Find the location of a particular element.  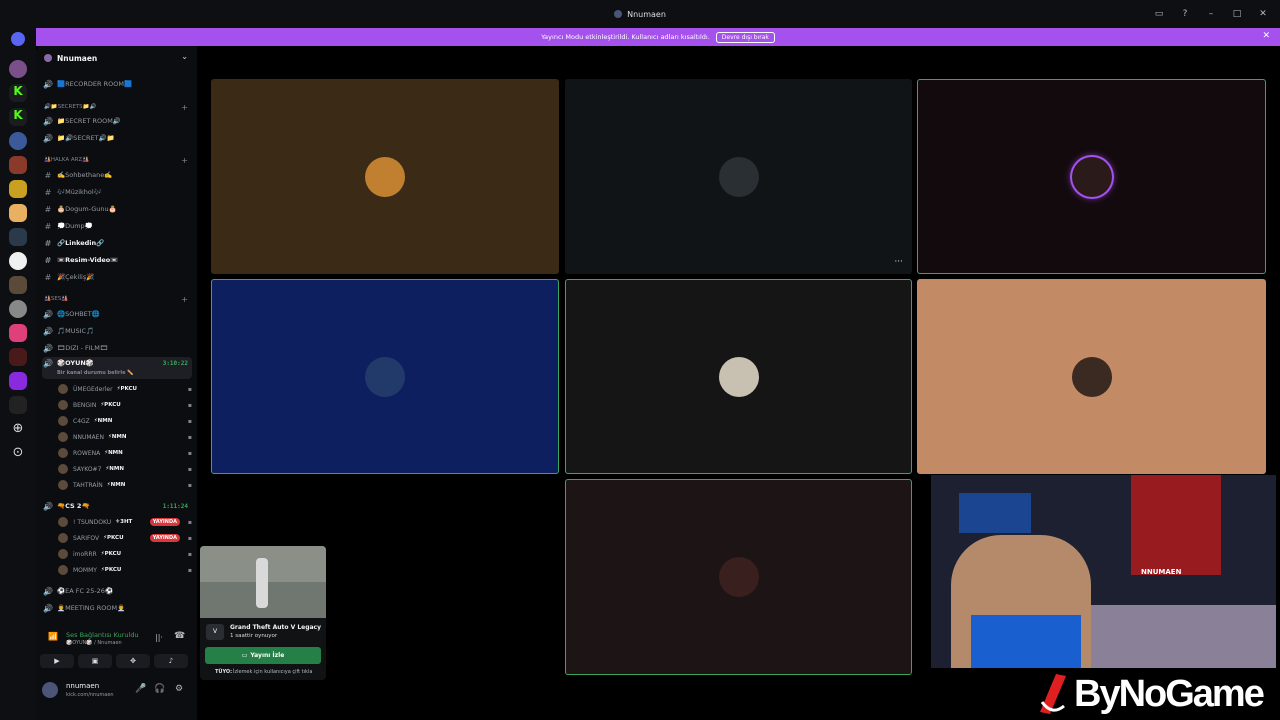

channel-label: 📁SECRET ROOM🔊 is located at coordinates (89, 121).